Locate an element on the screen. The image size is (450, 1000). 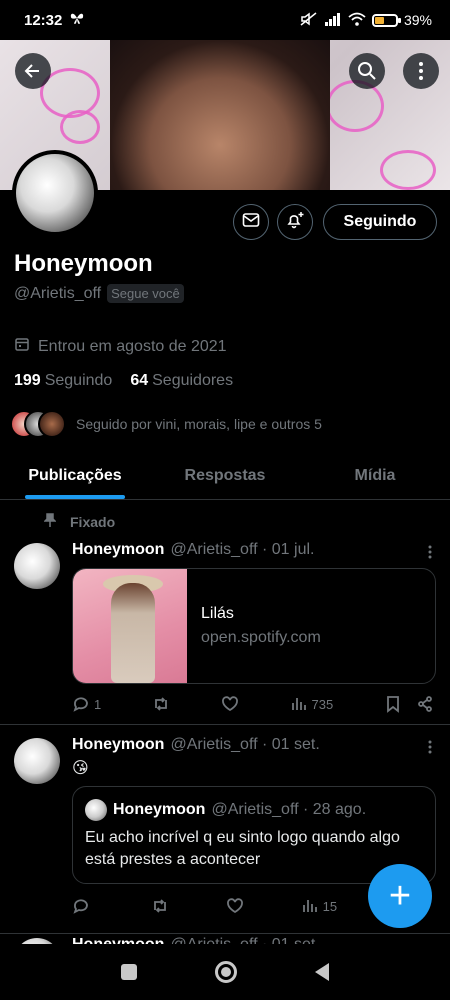
back-arrow-icon is located at coordinates (33, 71).